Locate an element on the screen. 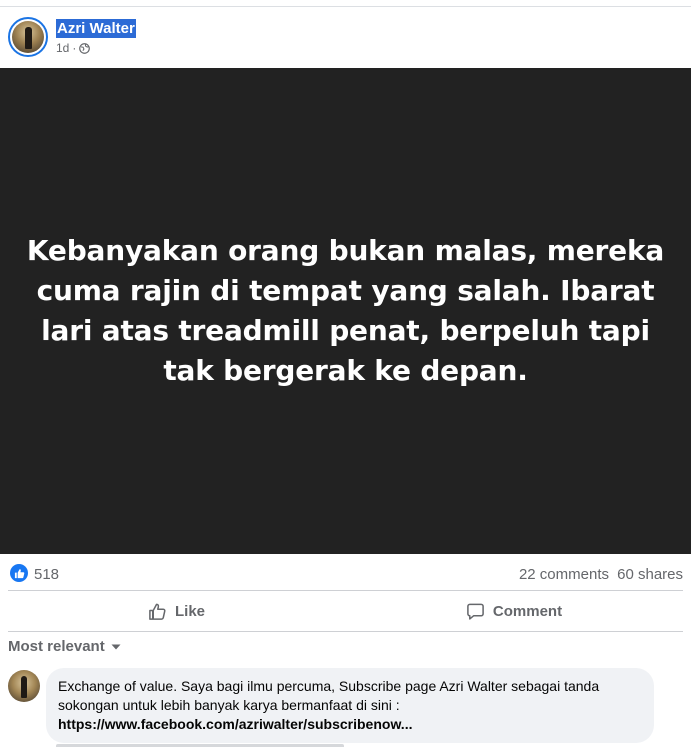 This screenshot has width=691, height=747. stats-row: 518 22 comments 60 shares is located at coordinates (345, 574).